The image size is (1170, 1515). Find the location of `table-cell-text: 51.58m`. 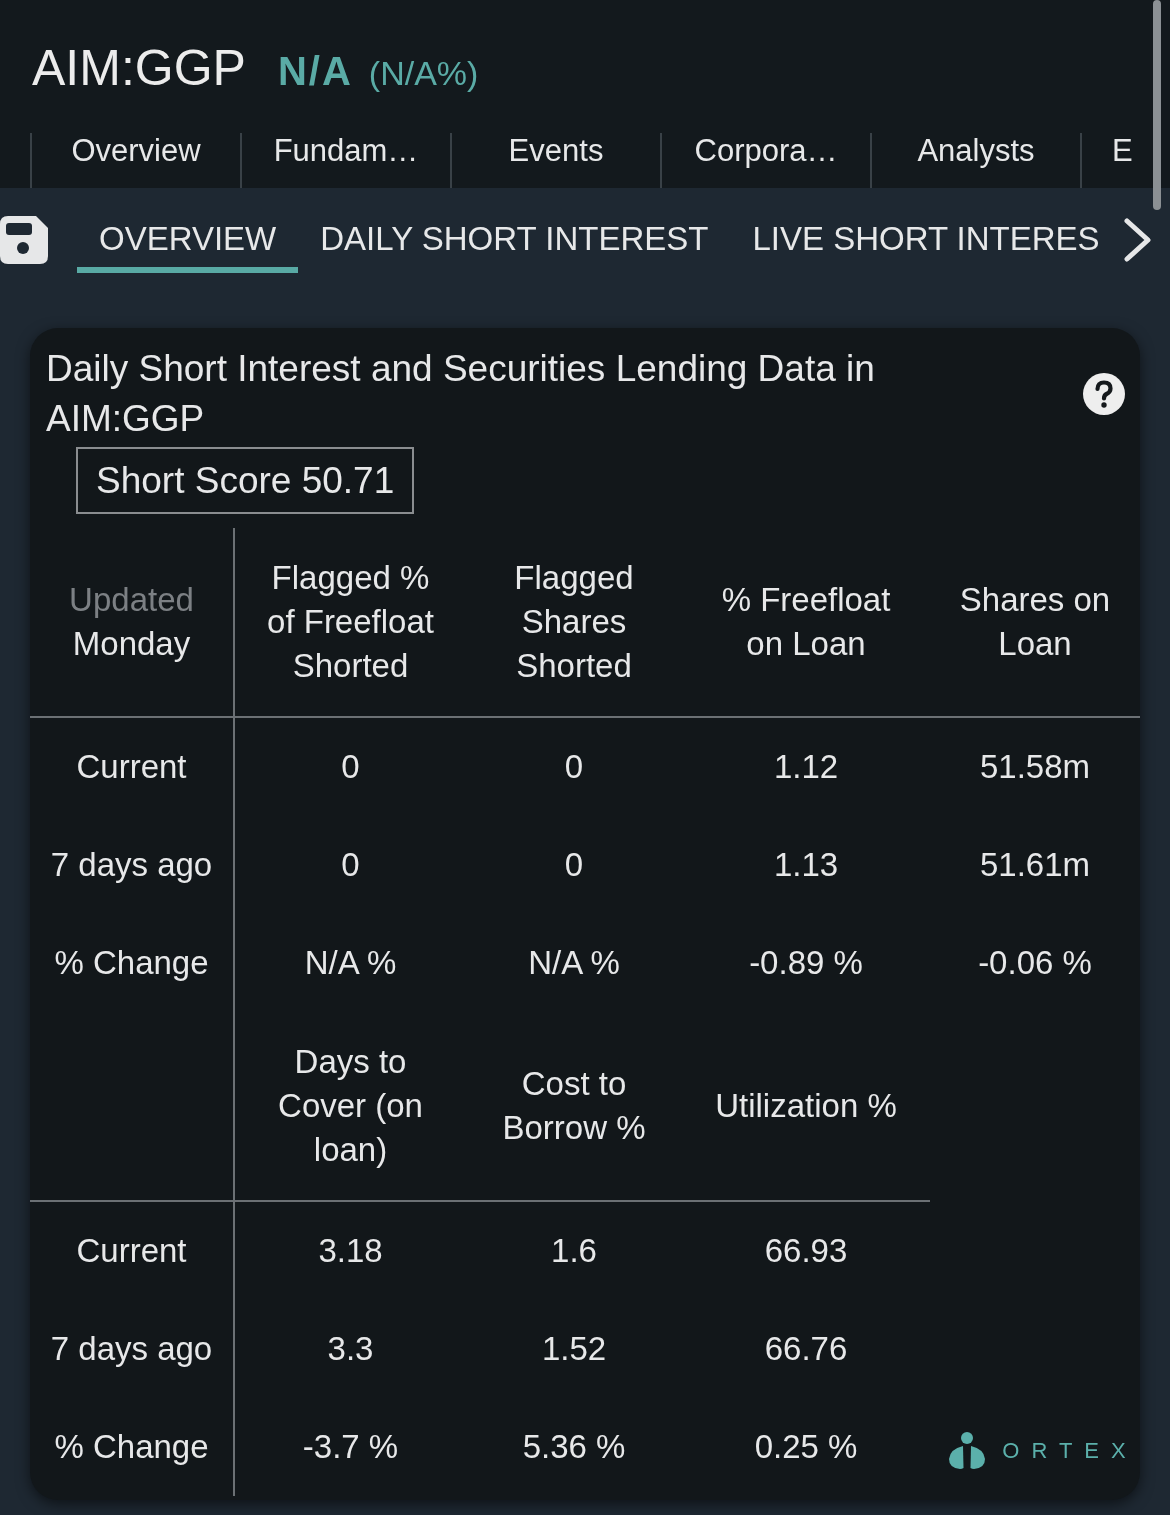

table-cell-text: 51.58m is located at coordinates (1035, 767).